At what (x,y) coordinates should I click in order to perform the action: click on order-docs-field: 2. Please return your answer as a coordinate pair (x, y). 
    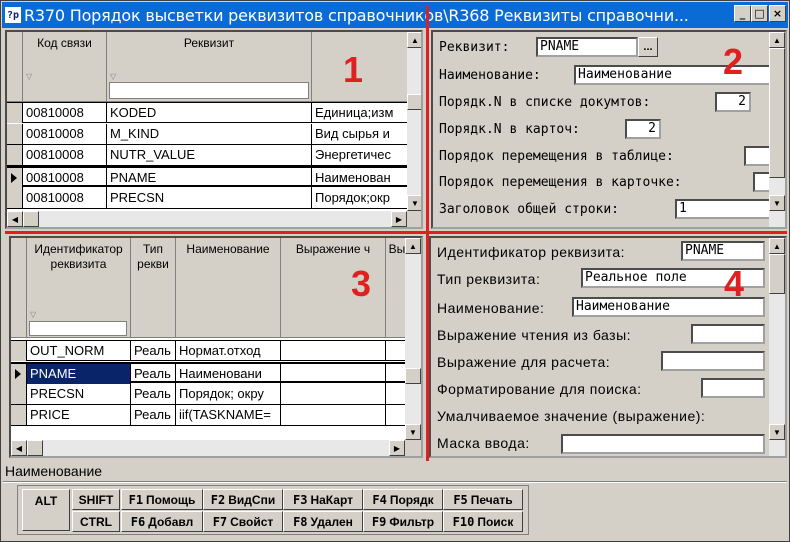
    Looking at the image, I should click on (733, 102).